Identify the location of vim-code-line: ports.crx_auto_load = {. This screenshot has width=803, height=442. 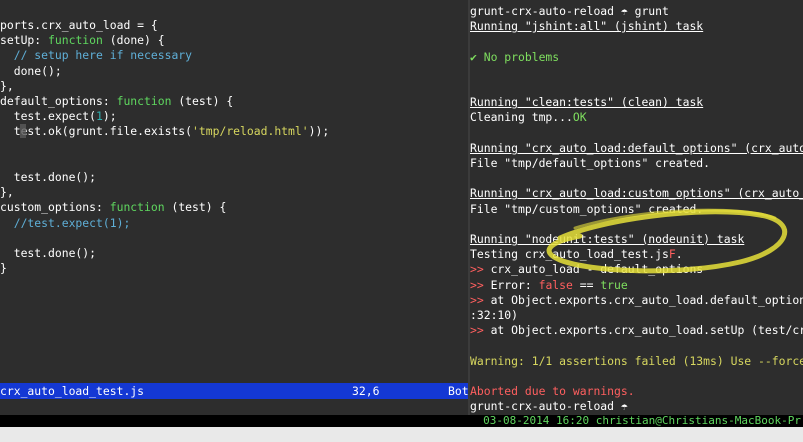
(234, 25).